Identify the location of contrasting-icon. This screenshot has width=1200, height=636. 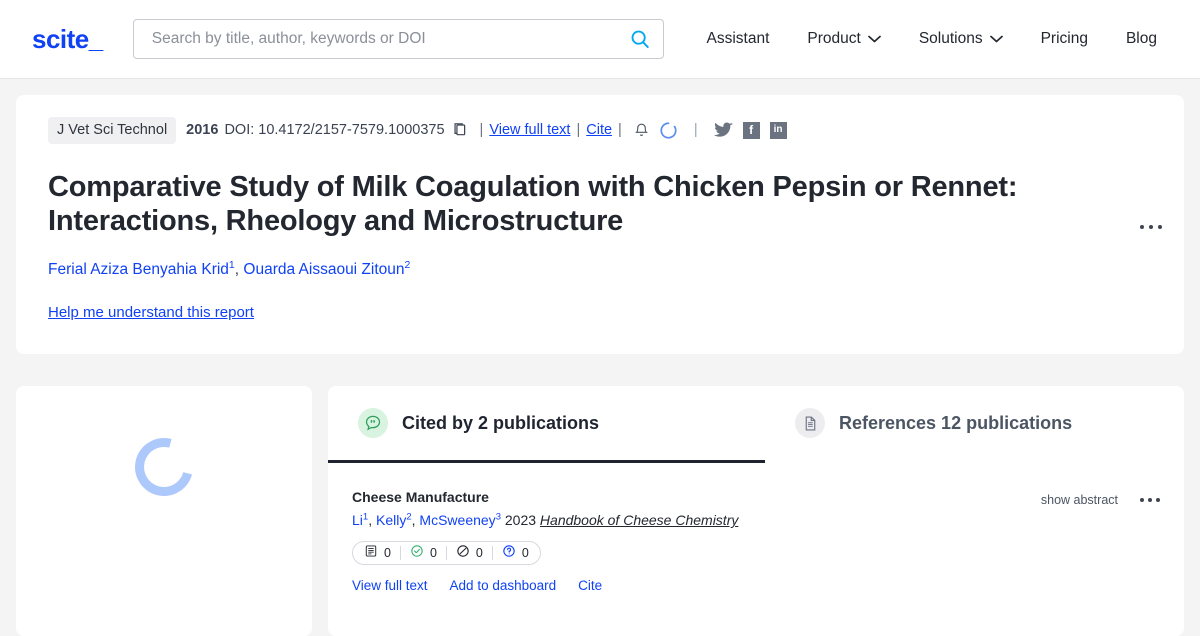
(463, 552).